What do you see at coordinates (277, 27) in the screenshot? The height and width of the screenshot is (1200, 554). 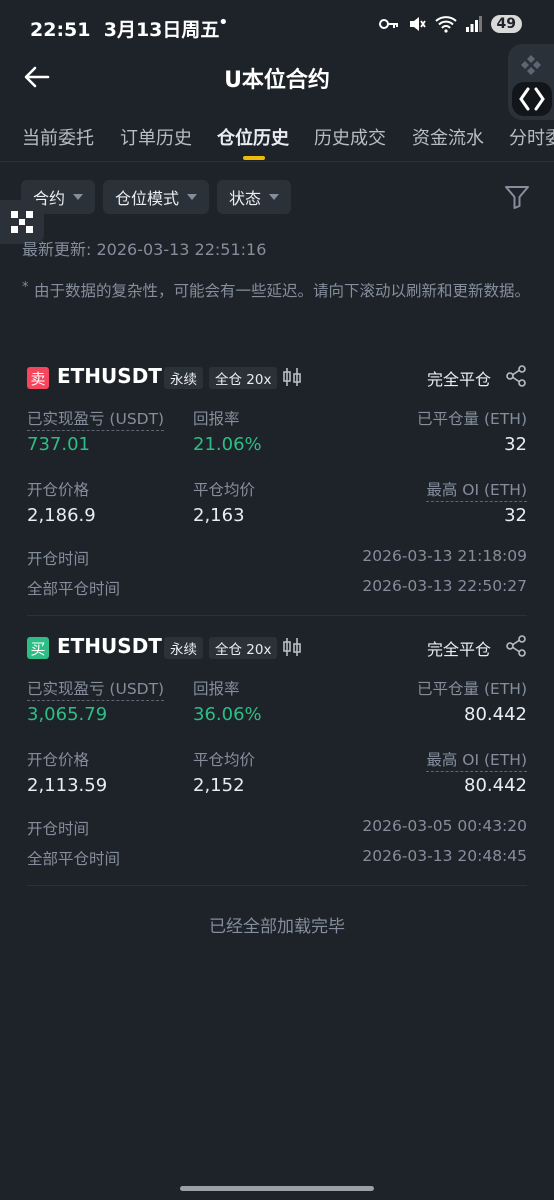 I see `status-bar: 22:51 3月13日周五 • 49` at bounding box center [277, 27].